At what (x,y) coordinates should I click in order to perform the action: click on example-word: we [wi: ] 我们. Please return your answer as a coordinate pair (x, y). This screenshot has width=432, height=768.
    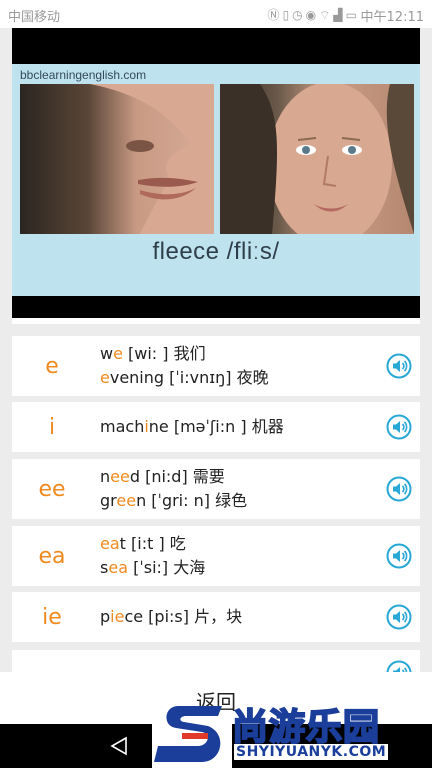
    Looking at the image, I should click on (153, 353).